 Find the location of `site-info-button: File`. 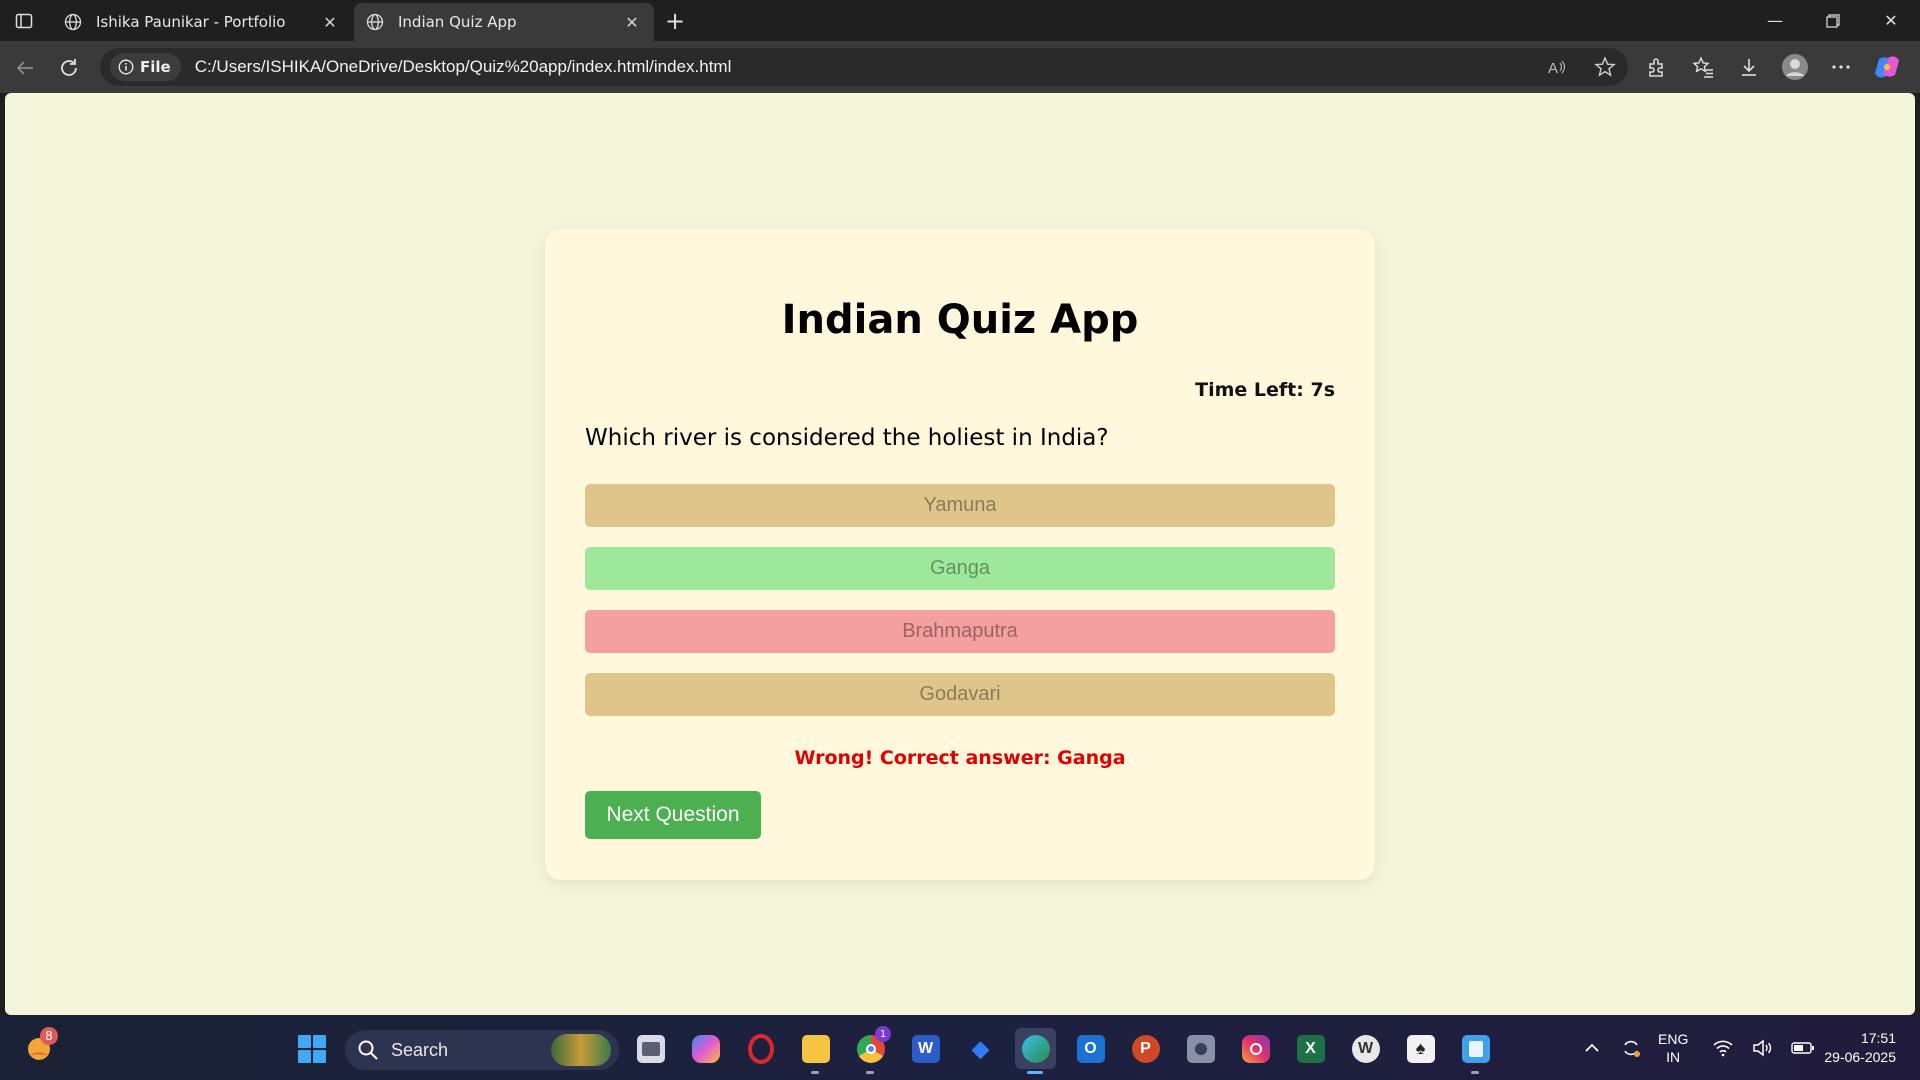

site-info-button: File is located at coordinates (145, 67).